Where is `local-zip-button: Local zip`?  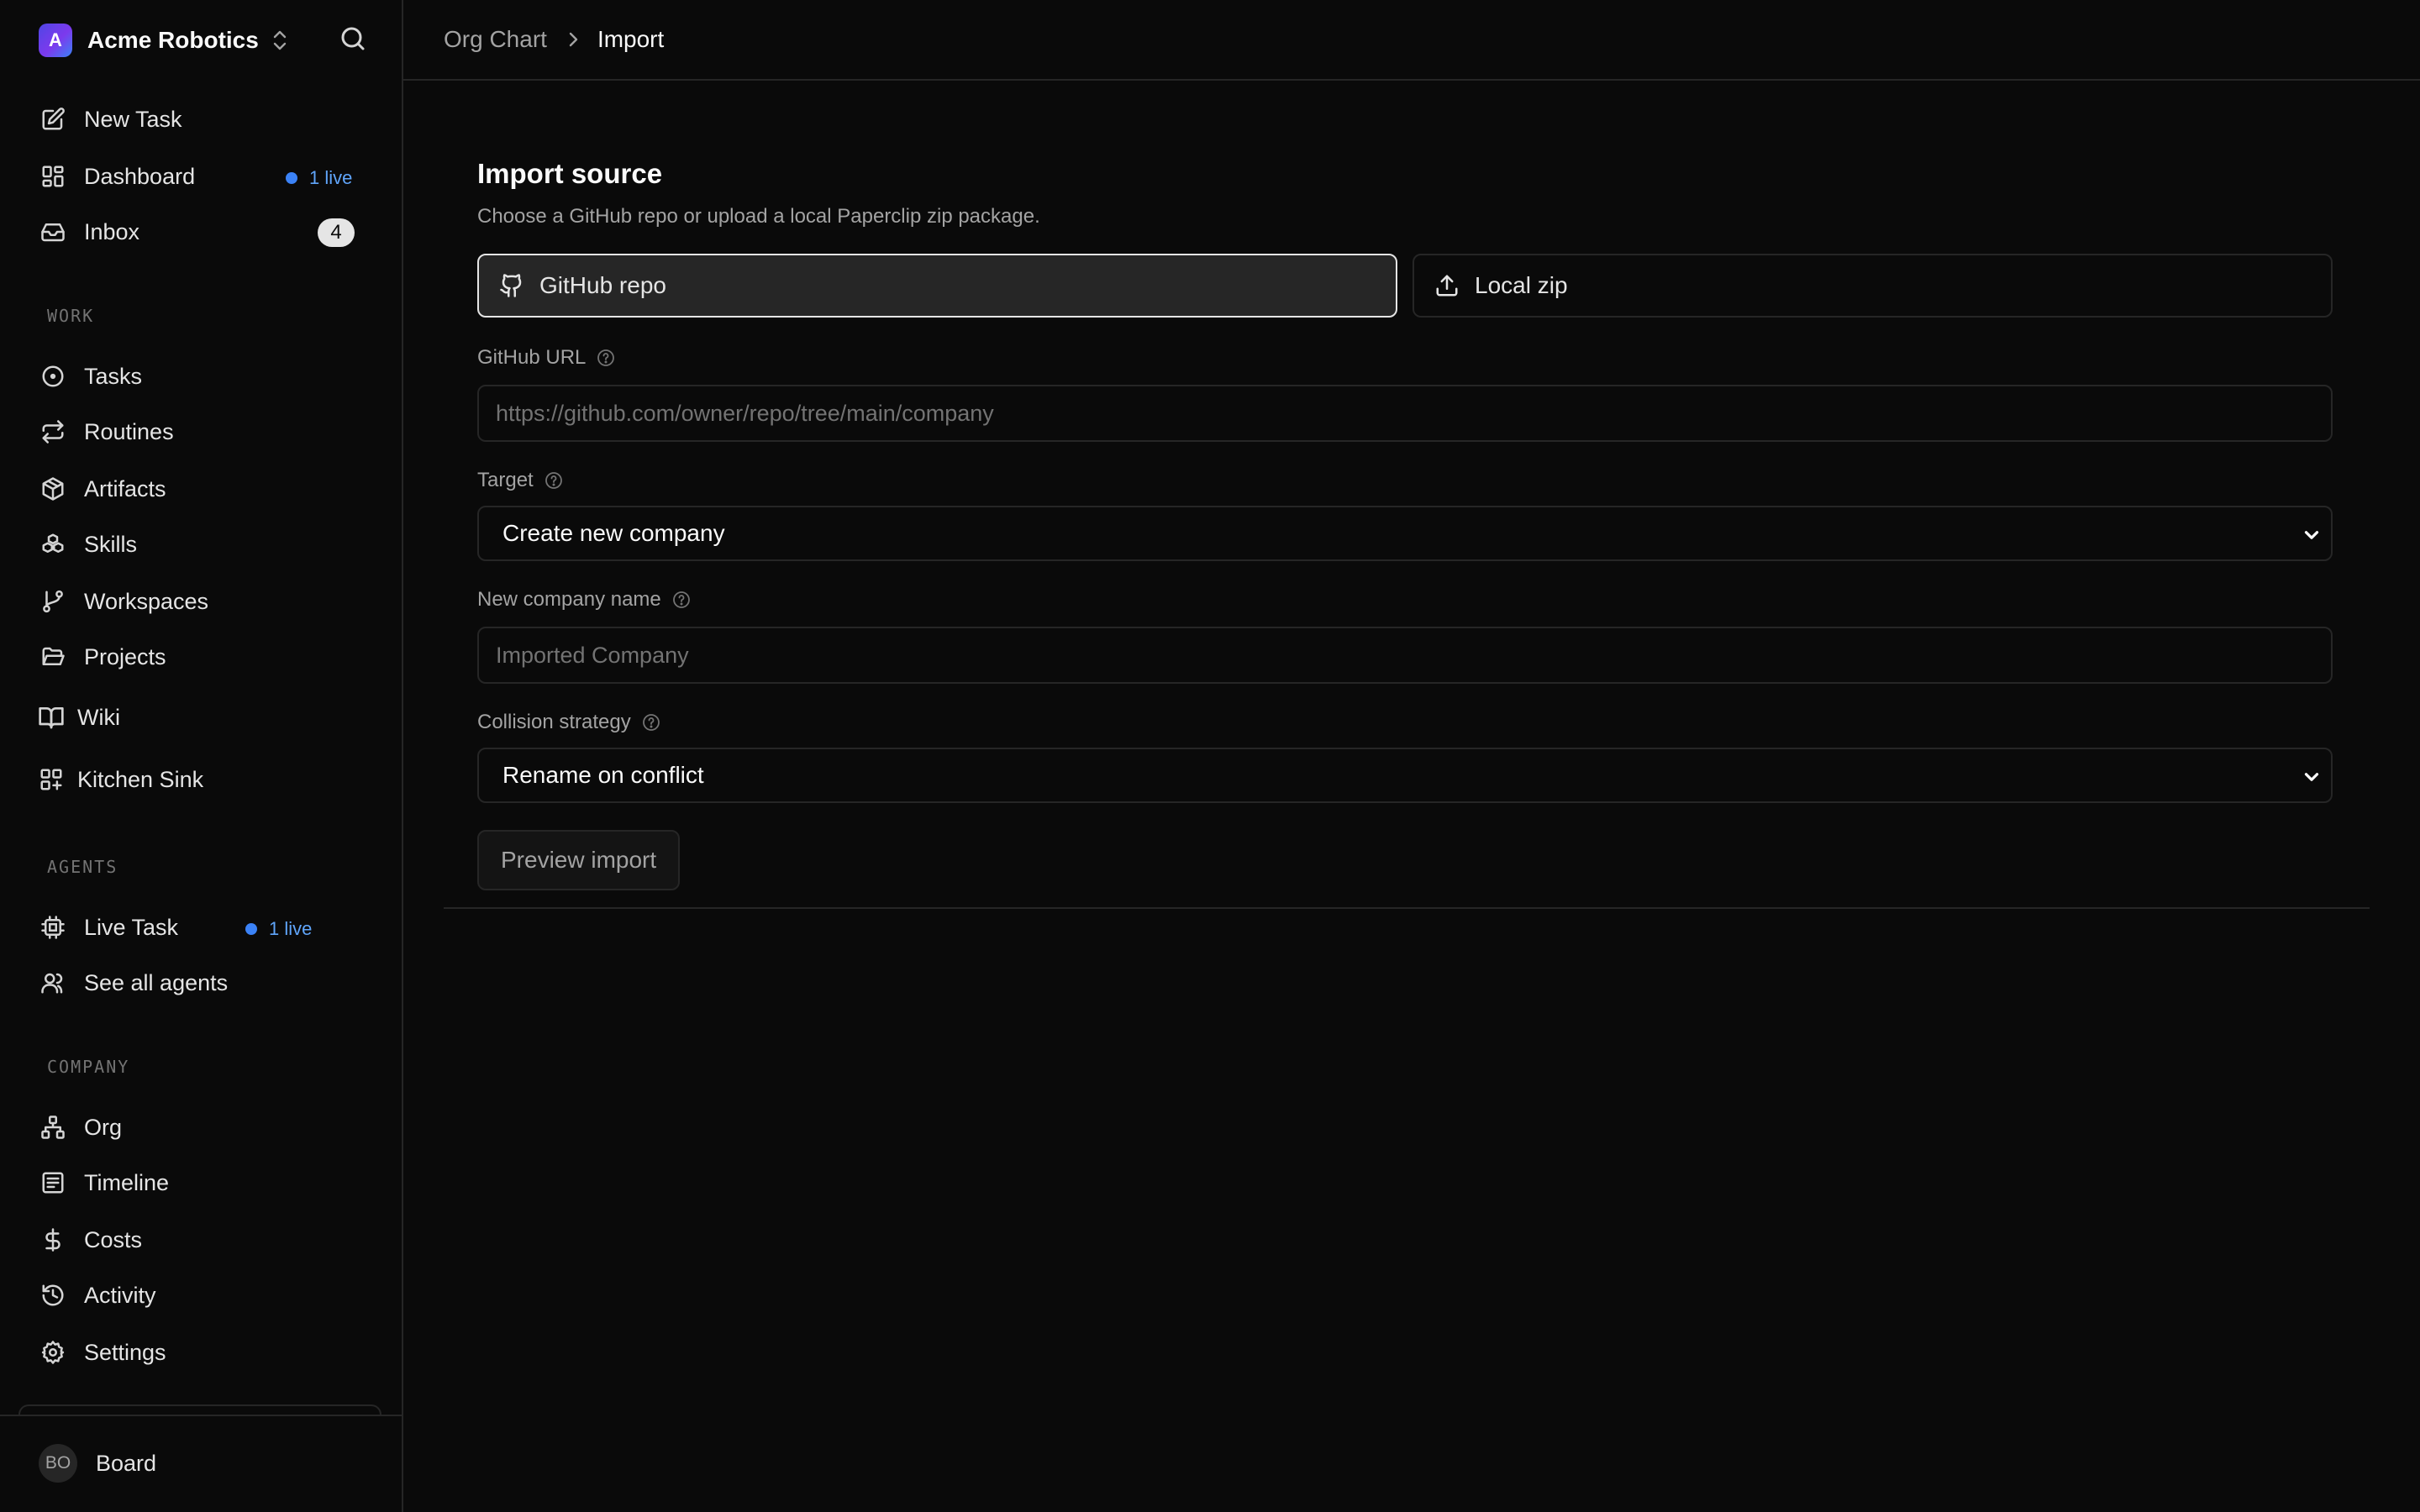
local-zip-button: Local zip is located at coordinates (1873, 286).